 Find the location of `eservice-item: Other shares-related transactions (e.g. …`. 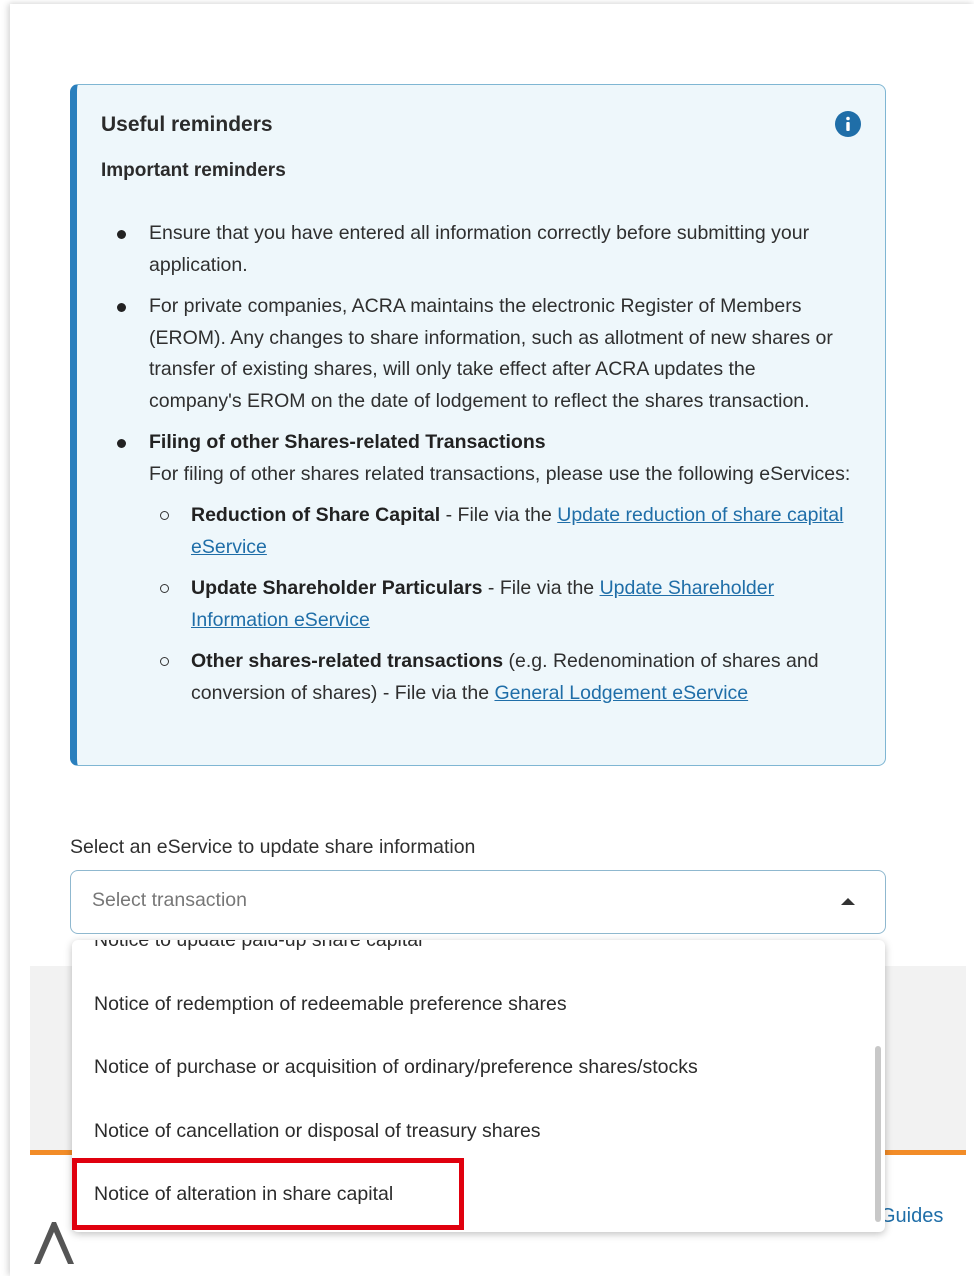

eservice-item: Other shares-related transactions (e.g. … is located at coordinates (501, 677).